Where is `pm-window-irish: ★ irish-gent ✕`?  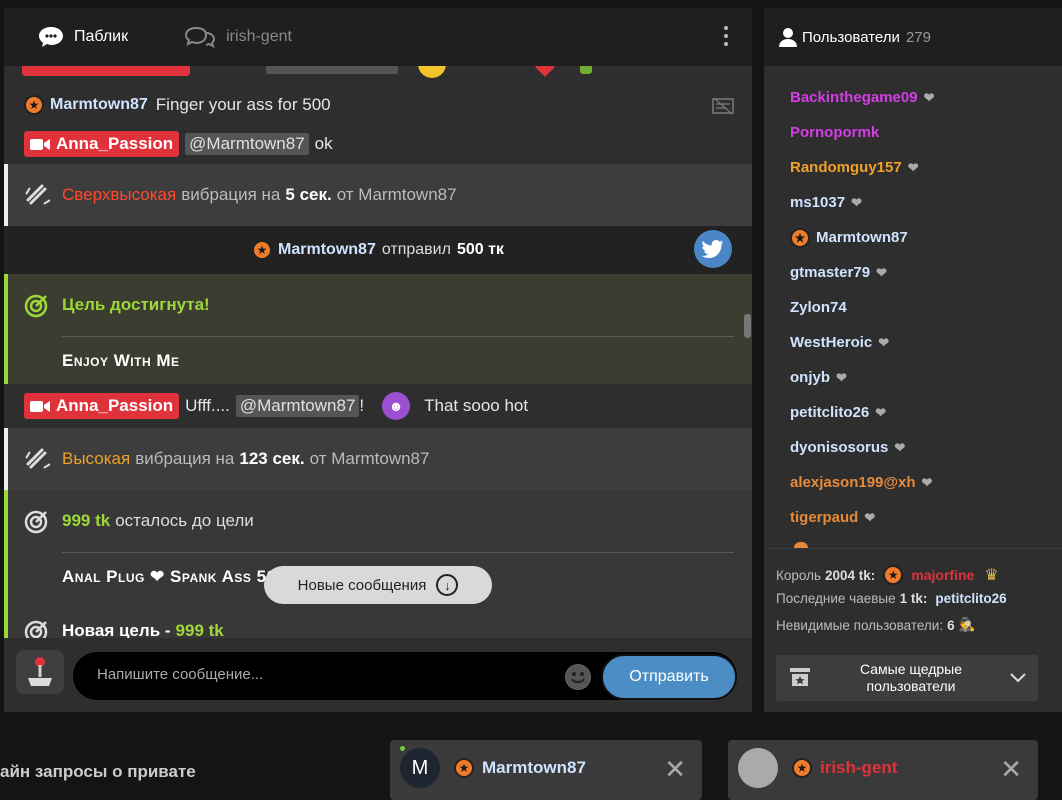 pm-window-irish: ★ irish-gent ✕ is located at coordinates (883, 770).